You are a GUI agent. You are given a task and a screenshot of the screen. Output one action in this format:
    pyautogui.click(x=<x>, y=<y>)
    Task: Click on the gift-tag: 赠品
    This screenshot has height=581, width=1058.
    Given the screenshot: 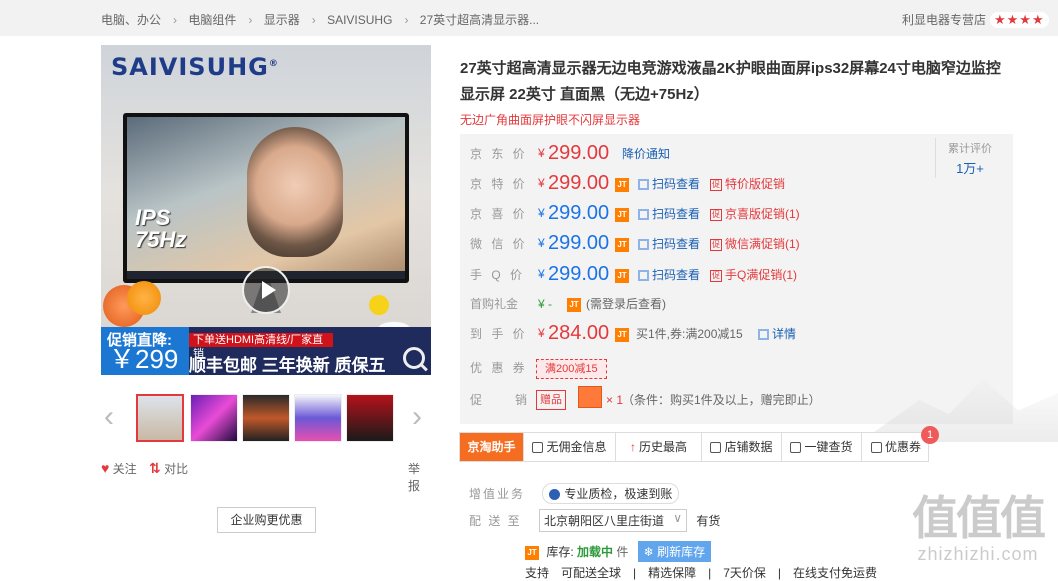 What is the action you would take?
    pyautogui.click(x=551, y=400)
    